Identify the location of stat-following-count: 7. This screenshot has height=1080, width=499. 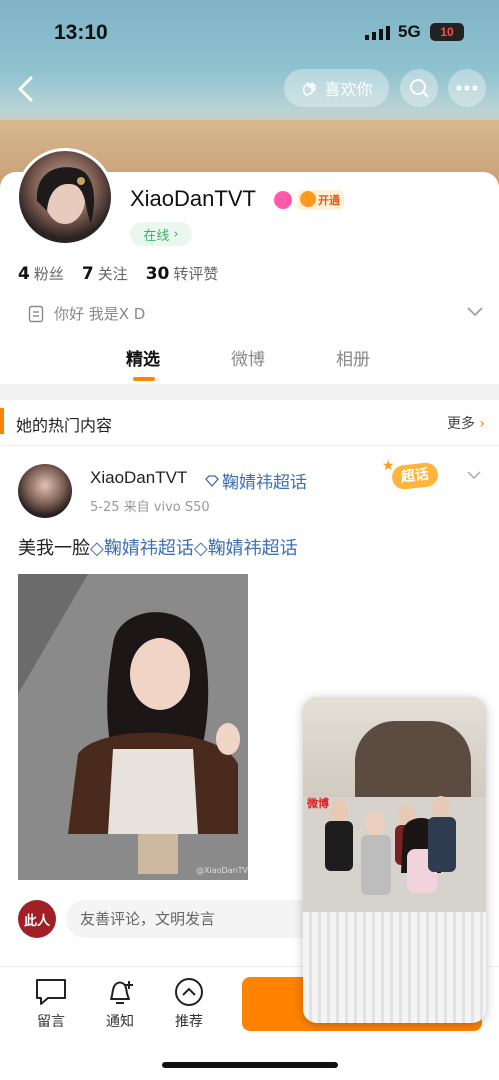
(87, 274).